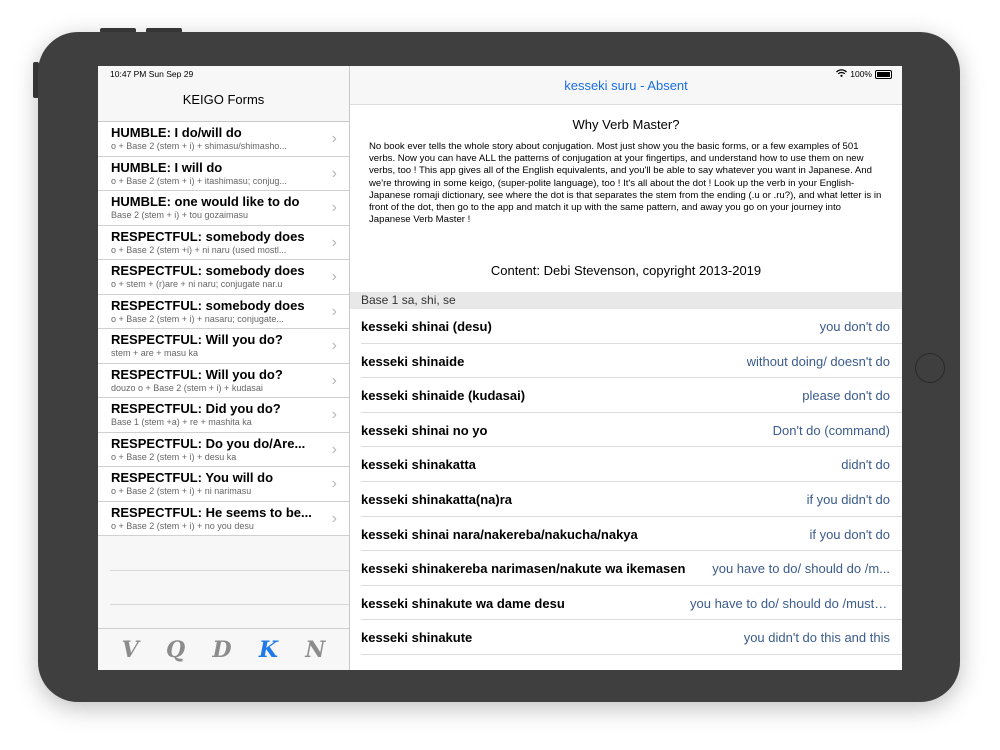 This screenshot has height=750, width=1000. I want to click on list-item-title: RESPECTFUL: You will do, so click(192, 477).